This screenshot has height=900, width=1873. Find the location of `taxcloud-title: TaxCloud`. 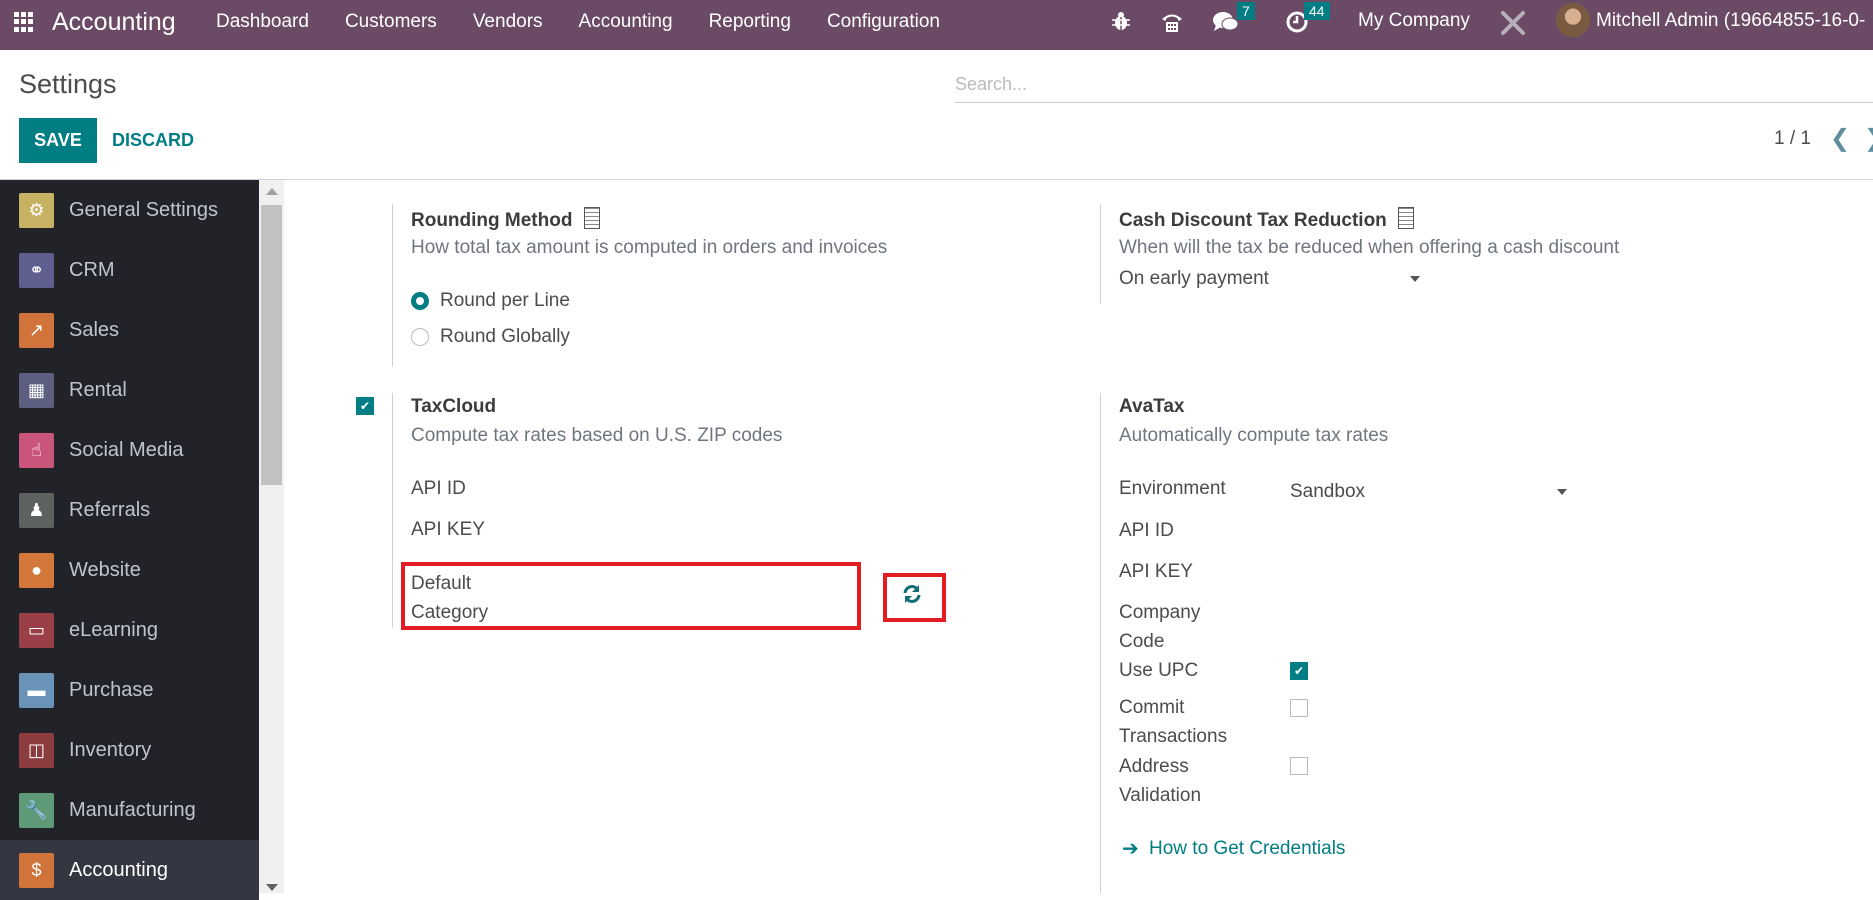

taxcloud-title: TaxCloud is located at coordinates (454, 406).